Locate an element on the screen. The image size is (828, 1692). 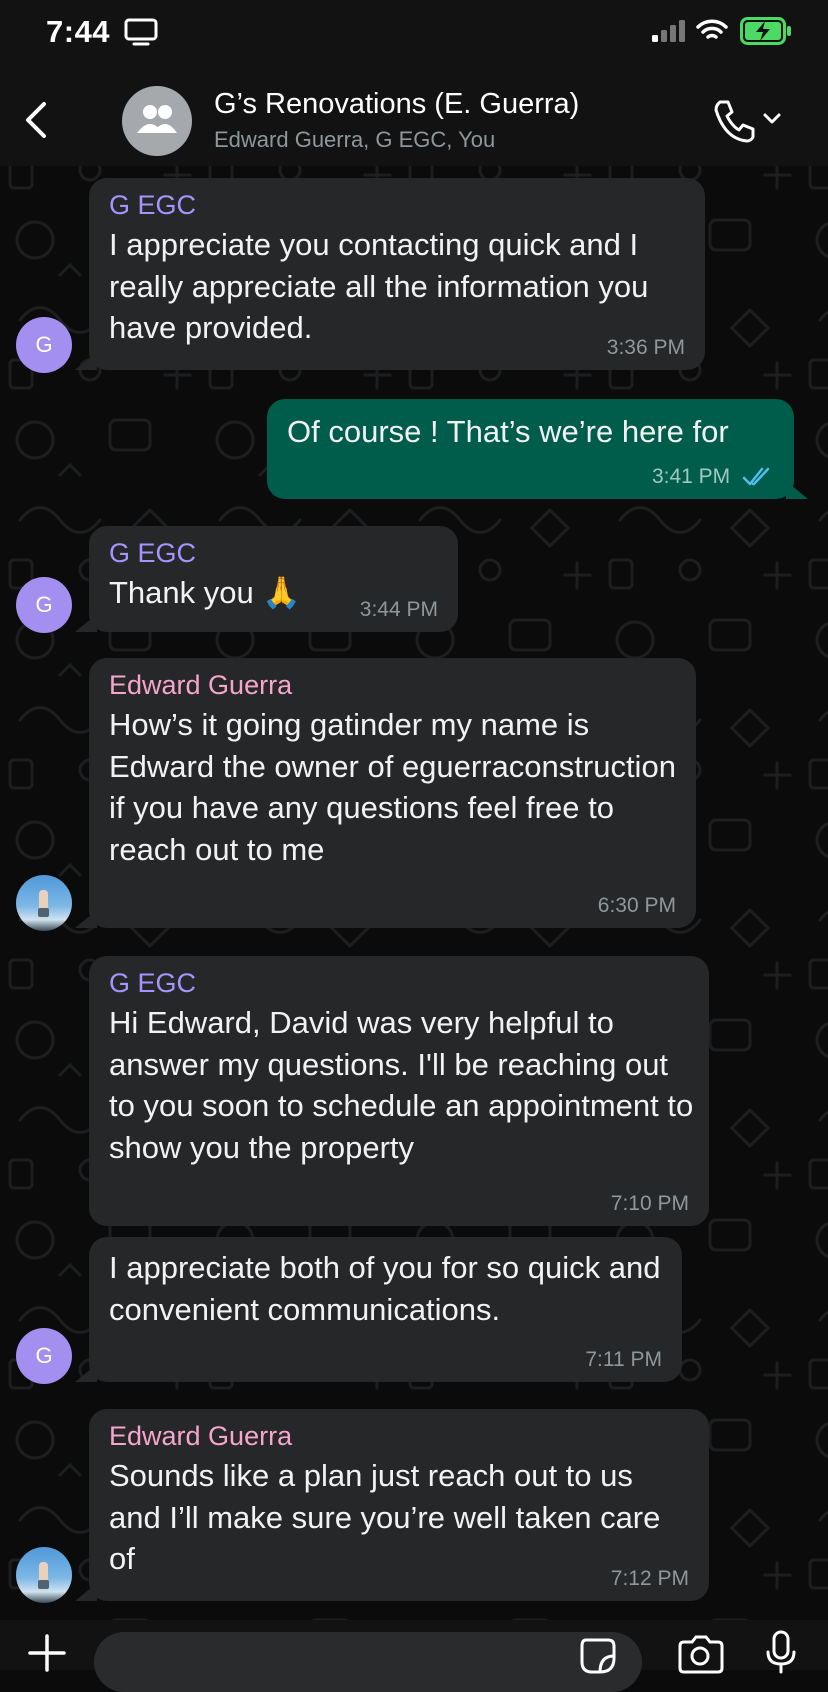
battery-charging-icon is located at coordinates (765, 31).